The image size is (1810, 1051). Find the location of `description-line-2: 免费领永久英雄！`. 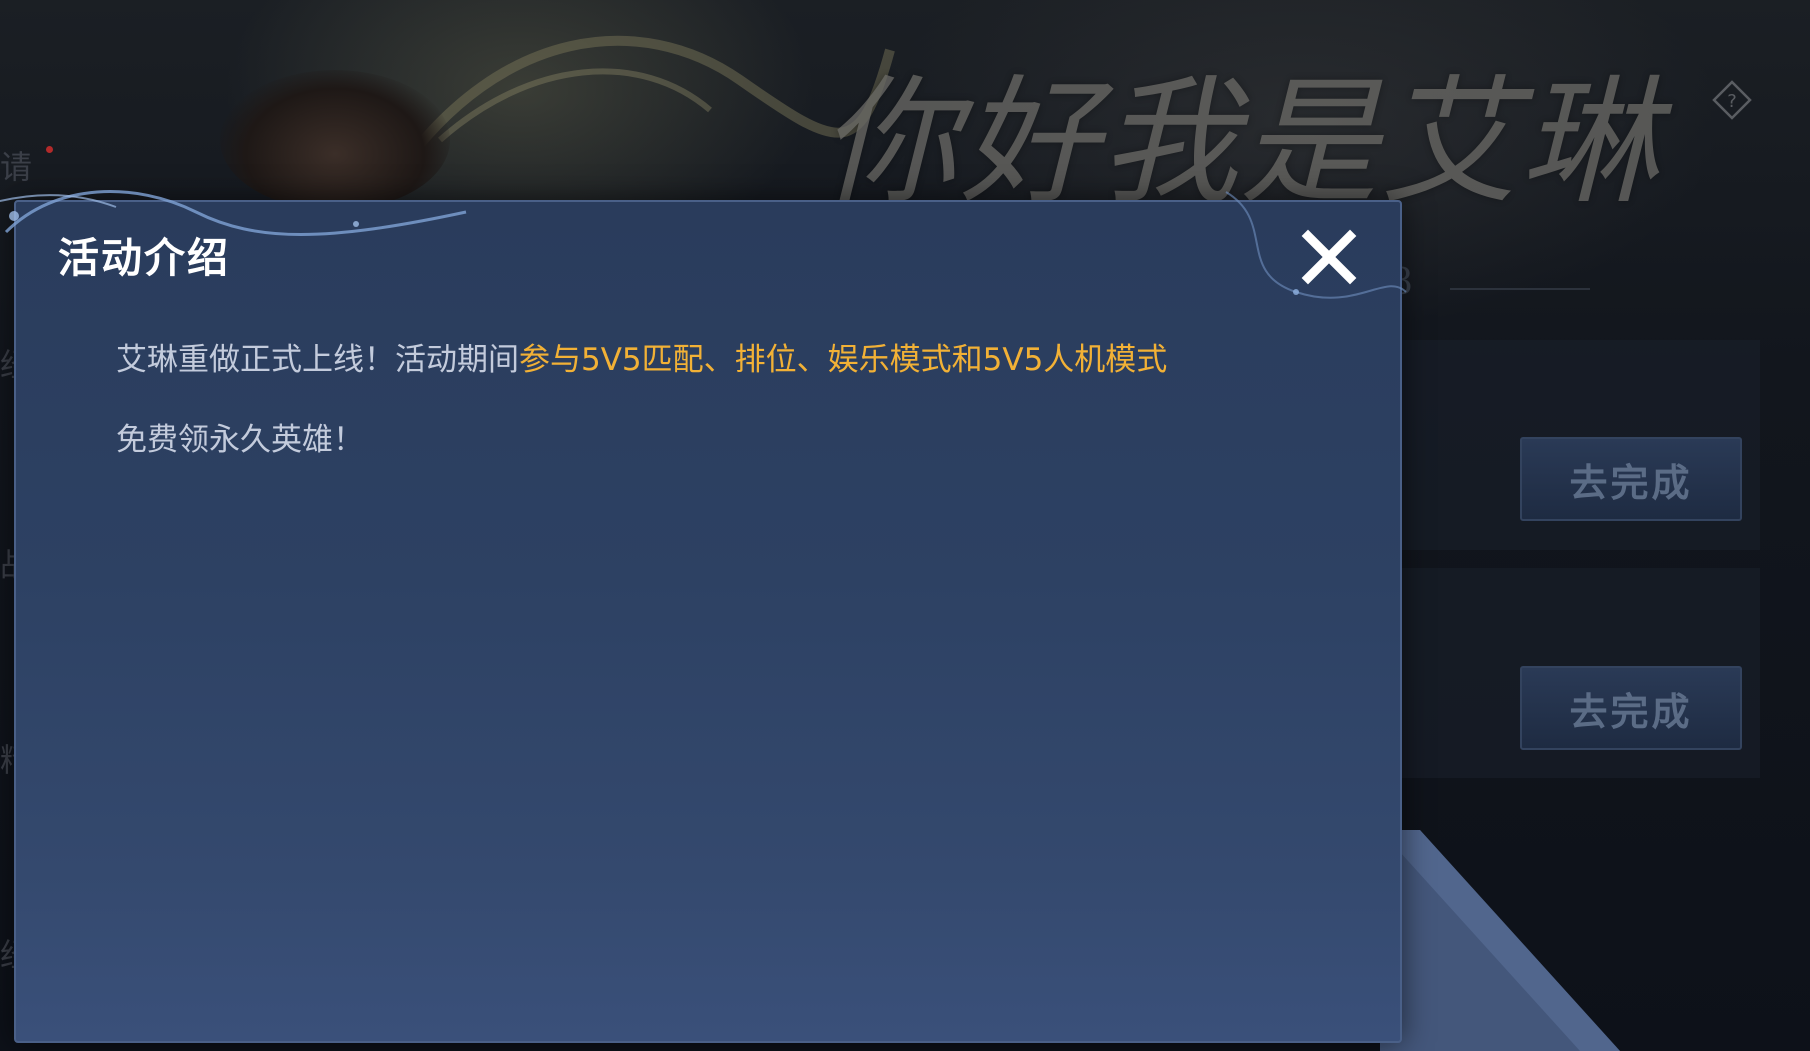

description-line-2: 免费领永久英雄！ is located at coordinates (240, 440).